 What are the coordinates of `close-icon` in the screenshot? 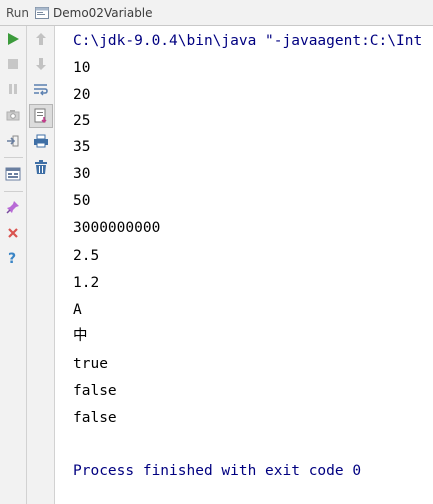 It's located at (13, 233).